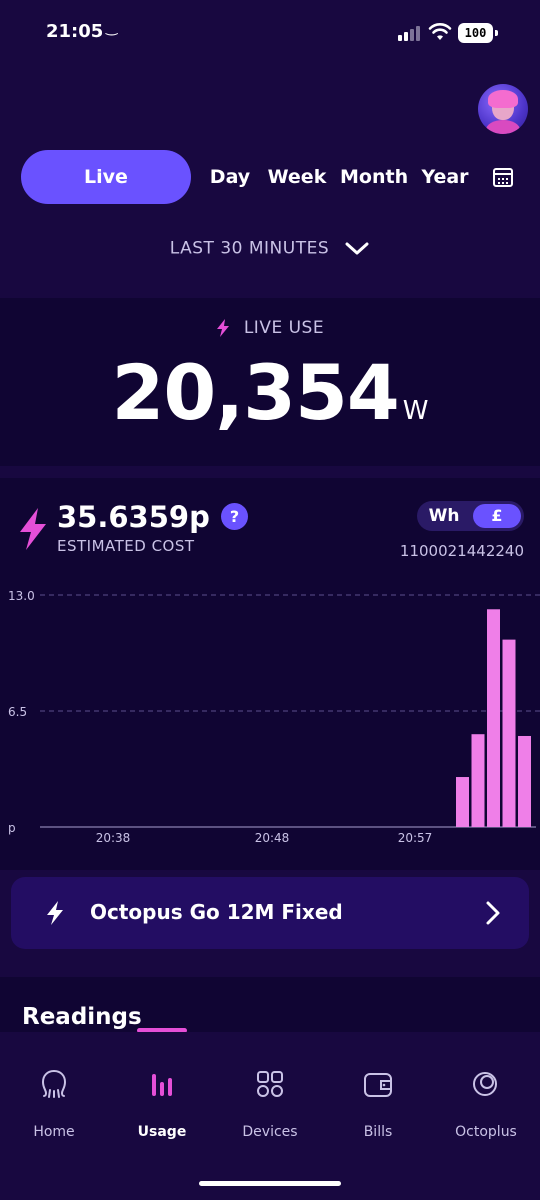  I want to click on x-tick-label: 20:38, so click(113, 838).